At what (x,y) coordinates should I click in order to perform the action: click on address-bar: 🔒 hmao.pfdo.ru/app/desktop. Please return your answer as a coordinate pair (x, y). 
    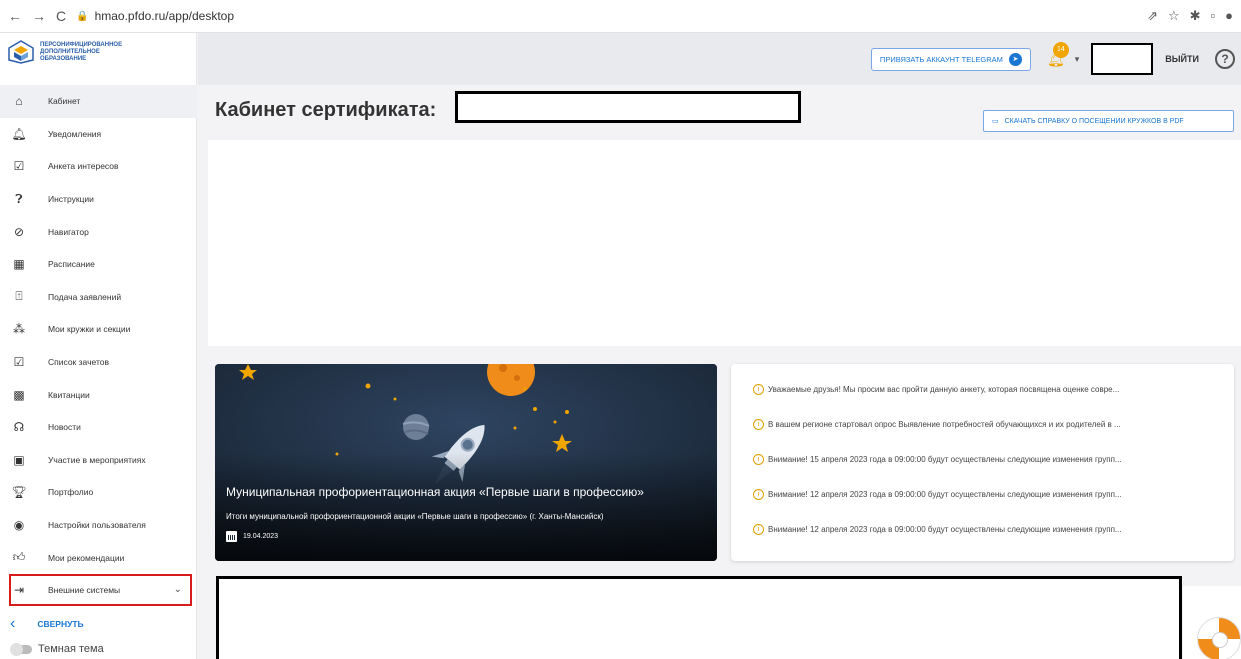
    Looking at the image, I should click on (155, 16).